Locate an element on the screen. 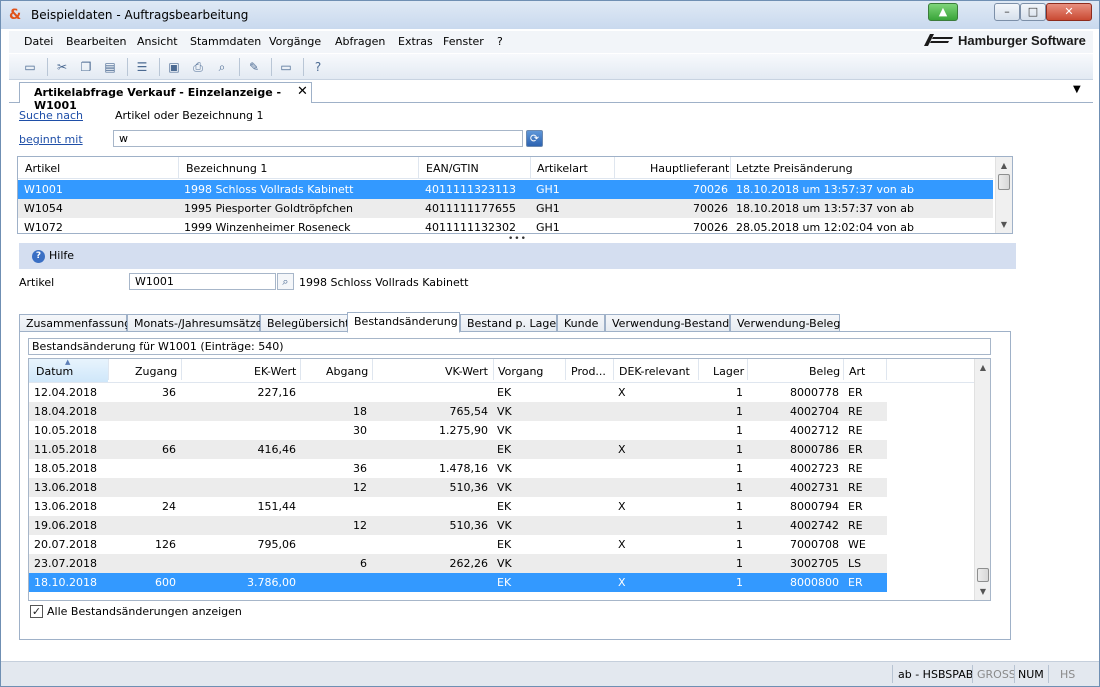 This screenshot has height=687, width=1100. cell-vk-wert: 1.275,90 is located at coordinates (463, 430).